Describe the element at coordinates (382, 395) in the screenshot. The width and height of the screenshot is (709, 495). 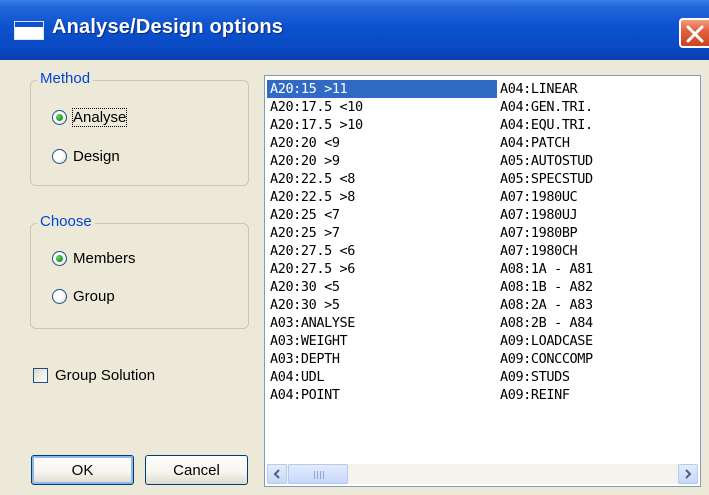
I see `list-item: A04:POINT` at that location.